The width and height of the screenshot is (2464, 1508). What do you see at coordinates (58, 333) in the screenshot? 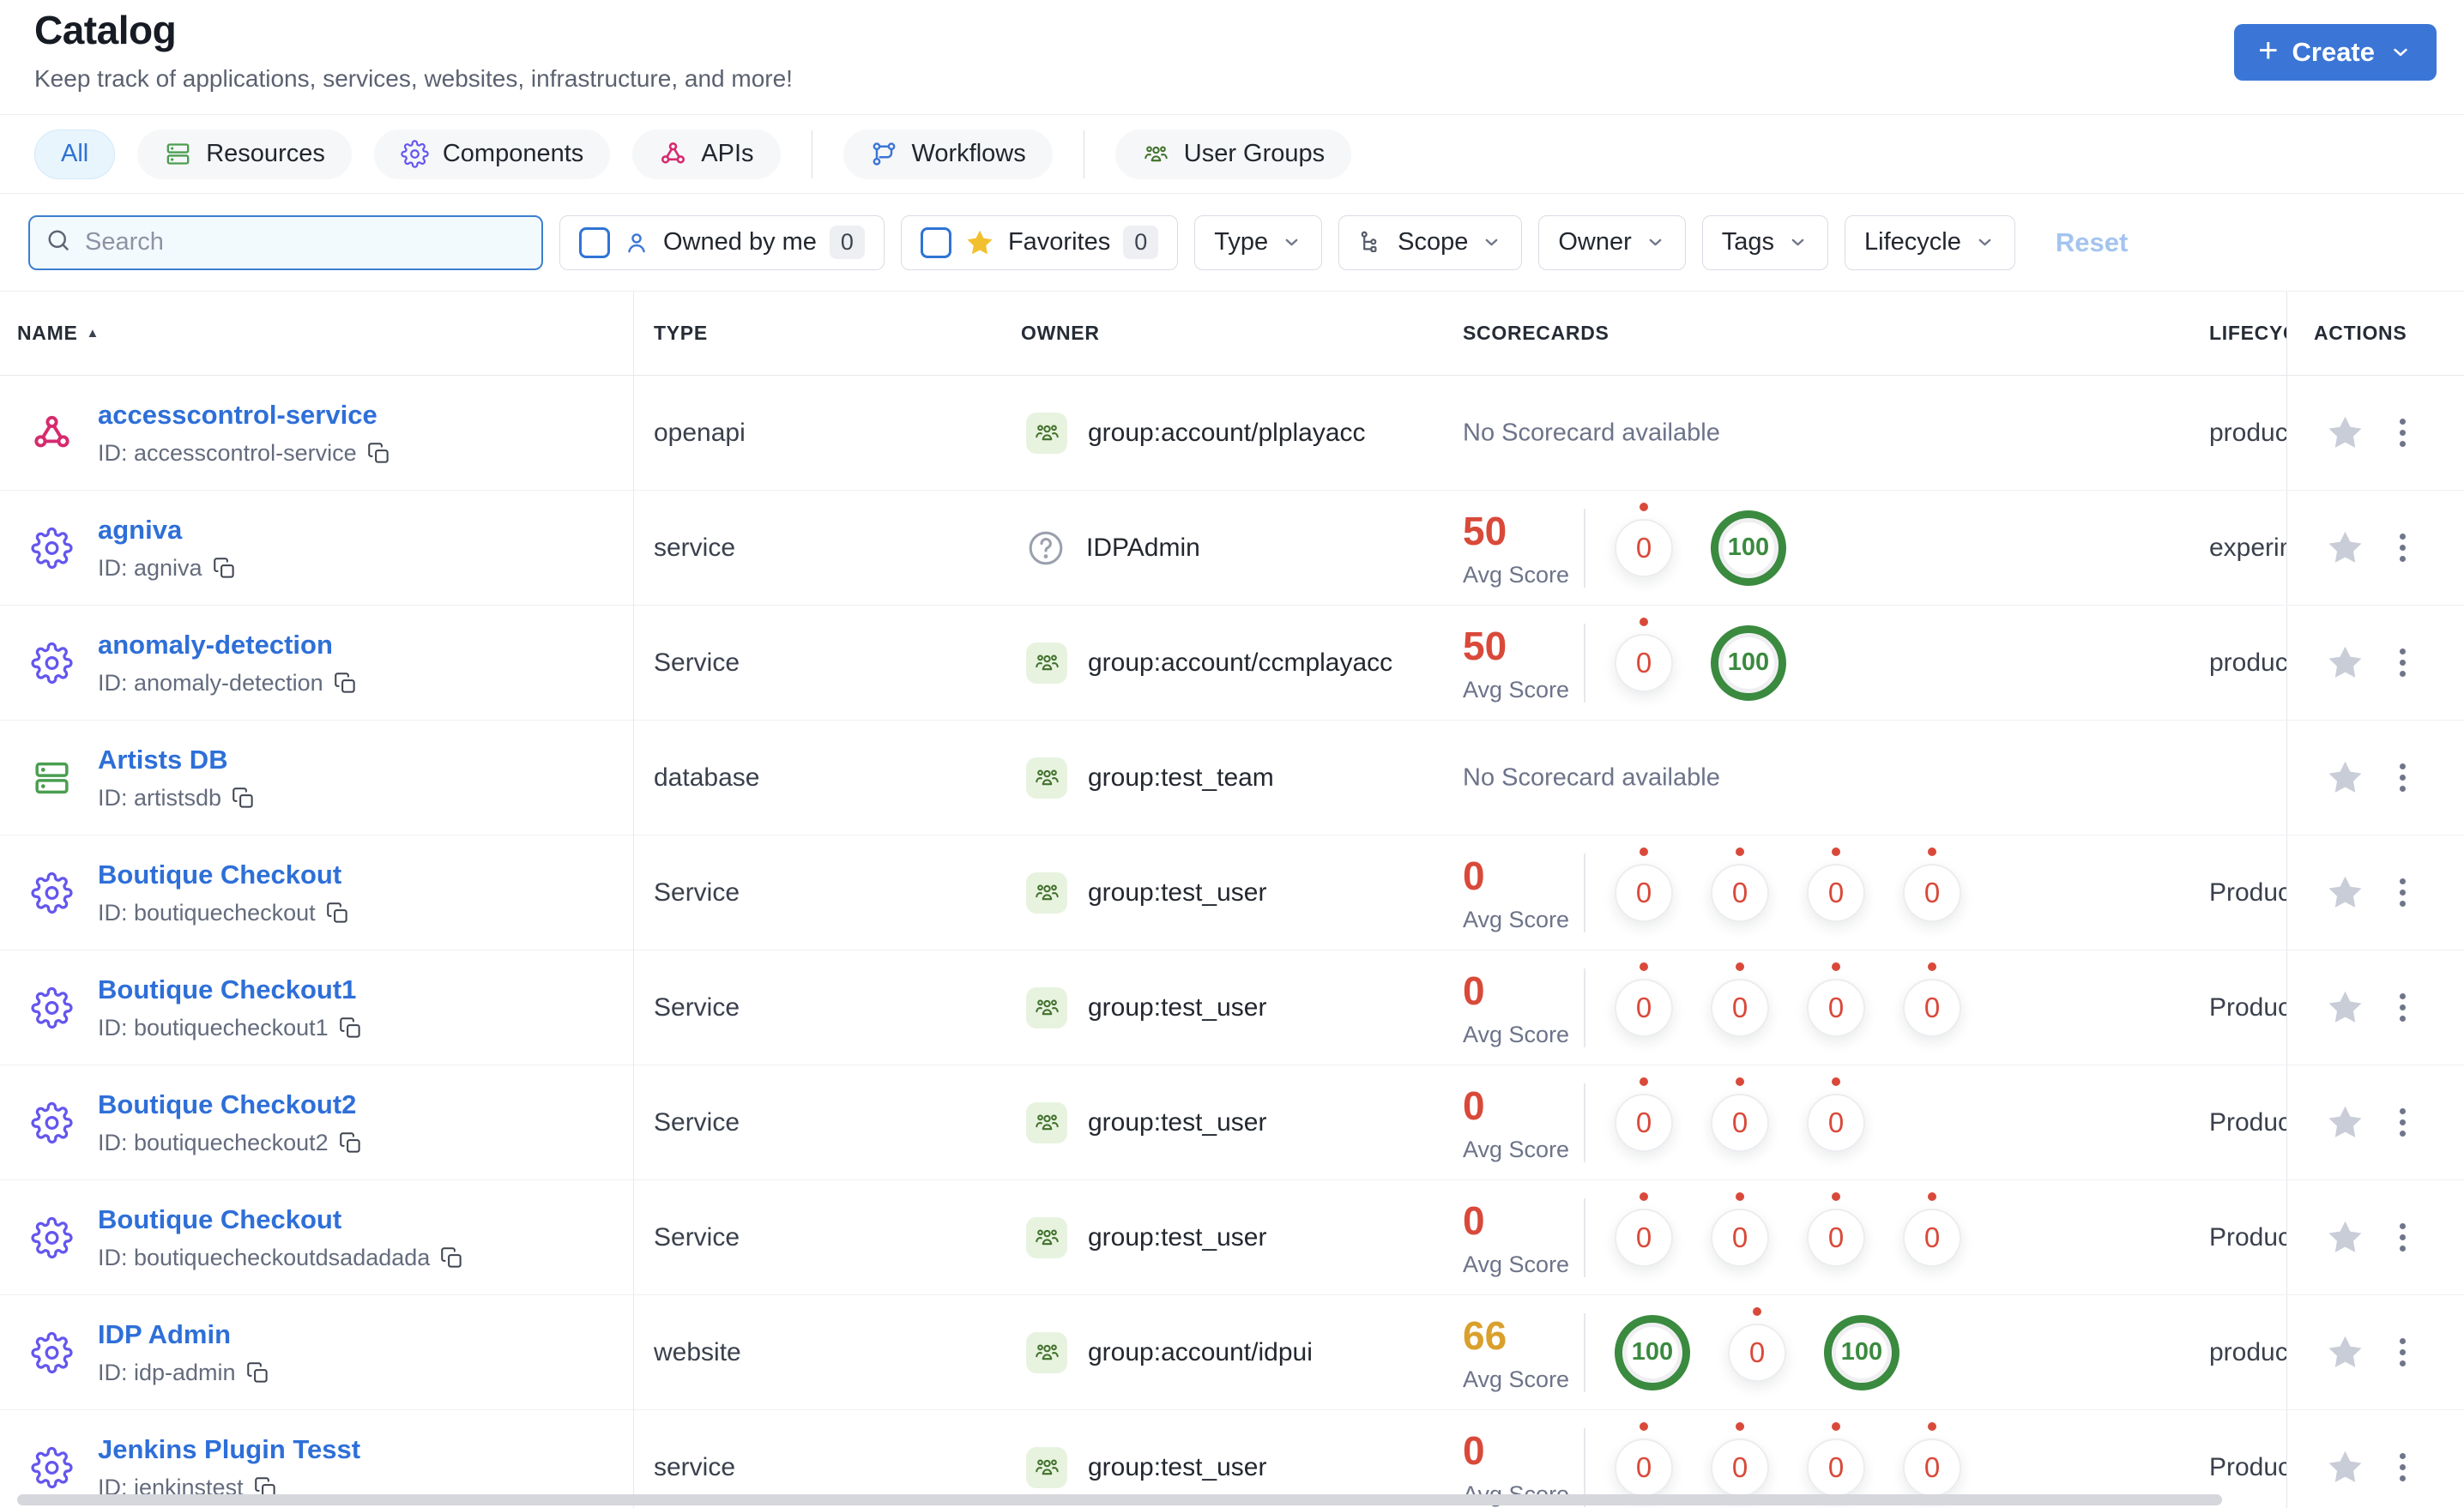
I see `column-header-name: NAME ▲` at bounding box center [58, 333].